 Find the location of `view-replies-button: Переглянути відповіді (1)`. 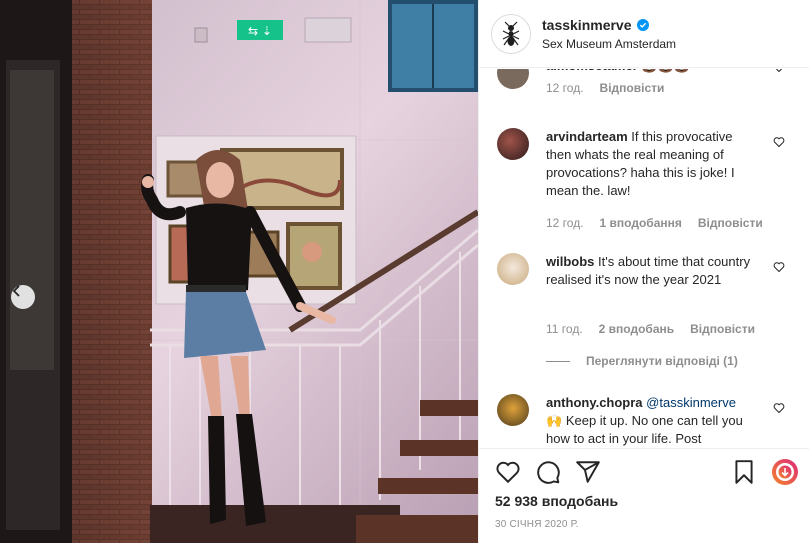

view-replies-button: Переглянути відповіді (1) is located at coordinates (642, 361).